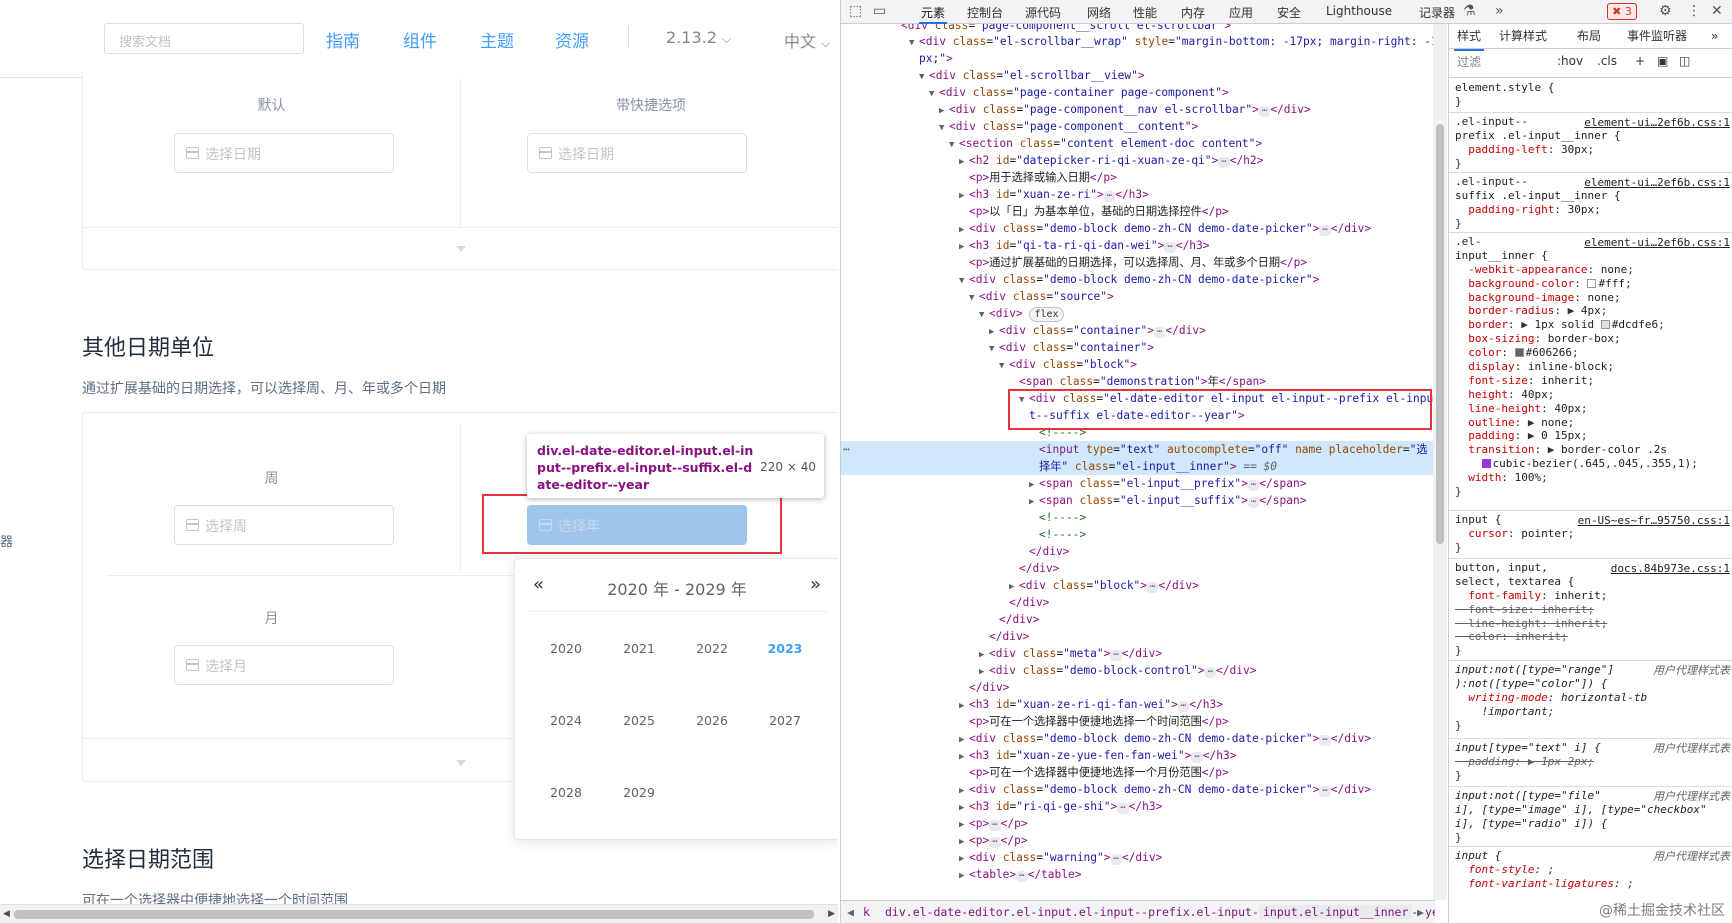  What do you see at coordinates (850, 912) in the screenshot?
I see `breadcrumb-left-arrow-icon: ◀` at bounding box center [850, 912].